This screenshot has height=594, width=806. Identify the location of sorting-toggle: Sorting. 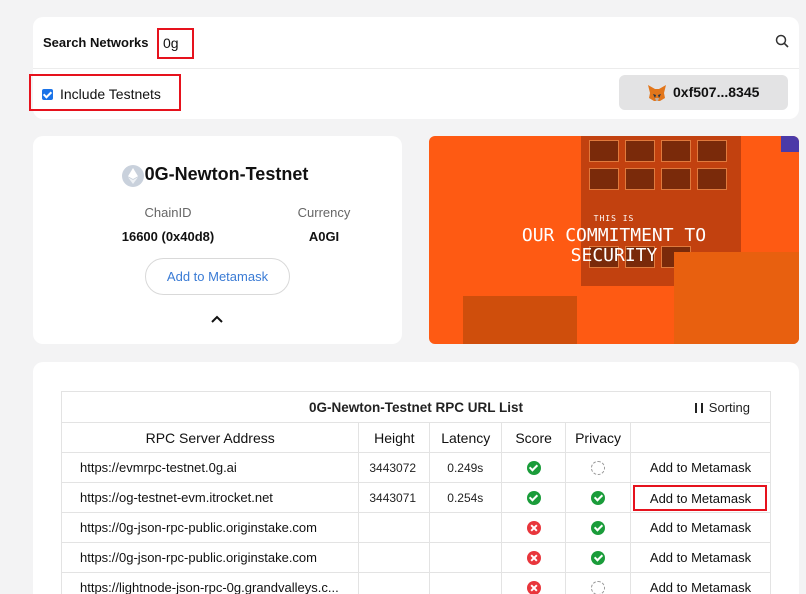
(722, 407).